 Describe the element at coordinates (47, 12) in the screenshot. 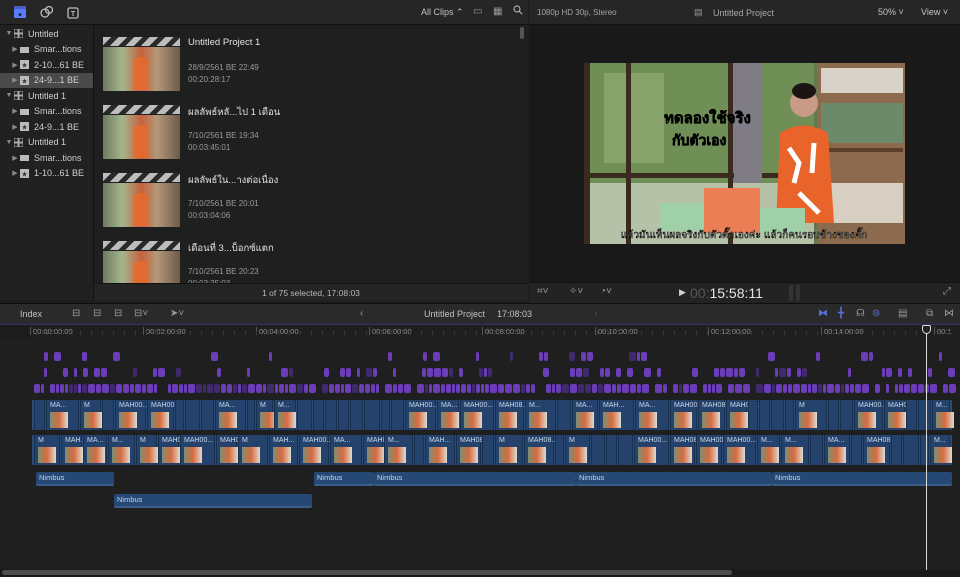

I see `photos-audio-icon` at that location.